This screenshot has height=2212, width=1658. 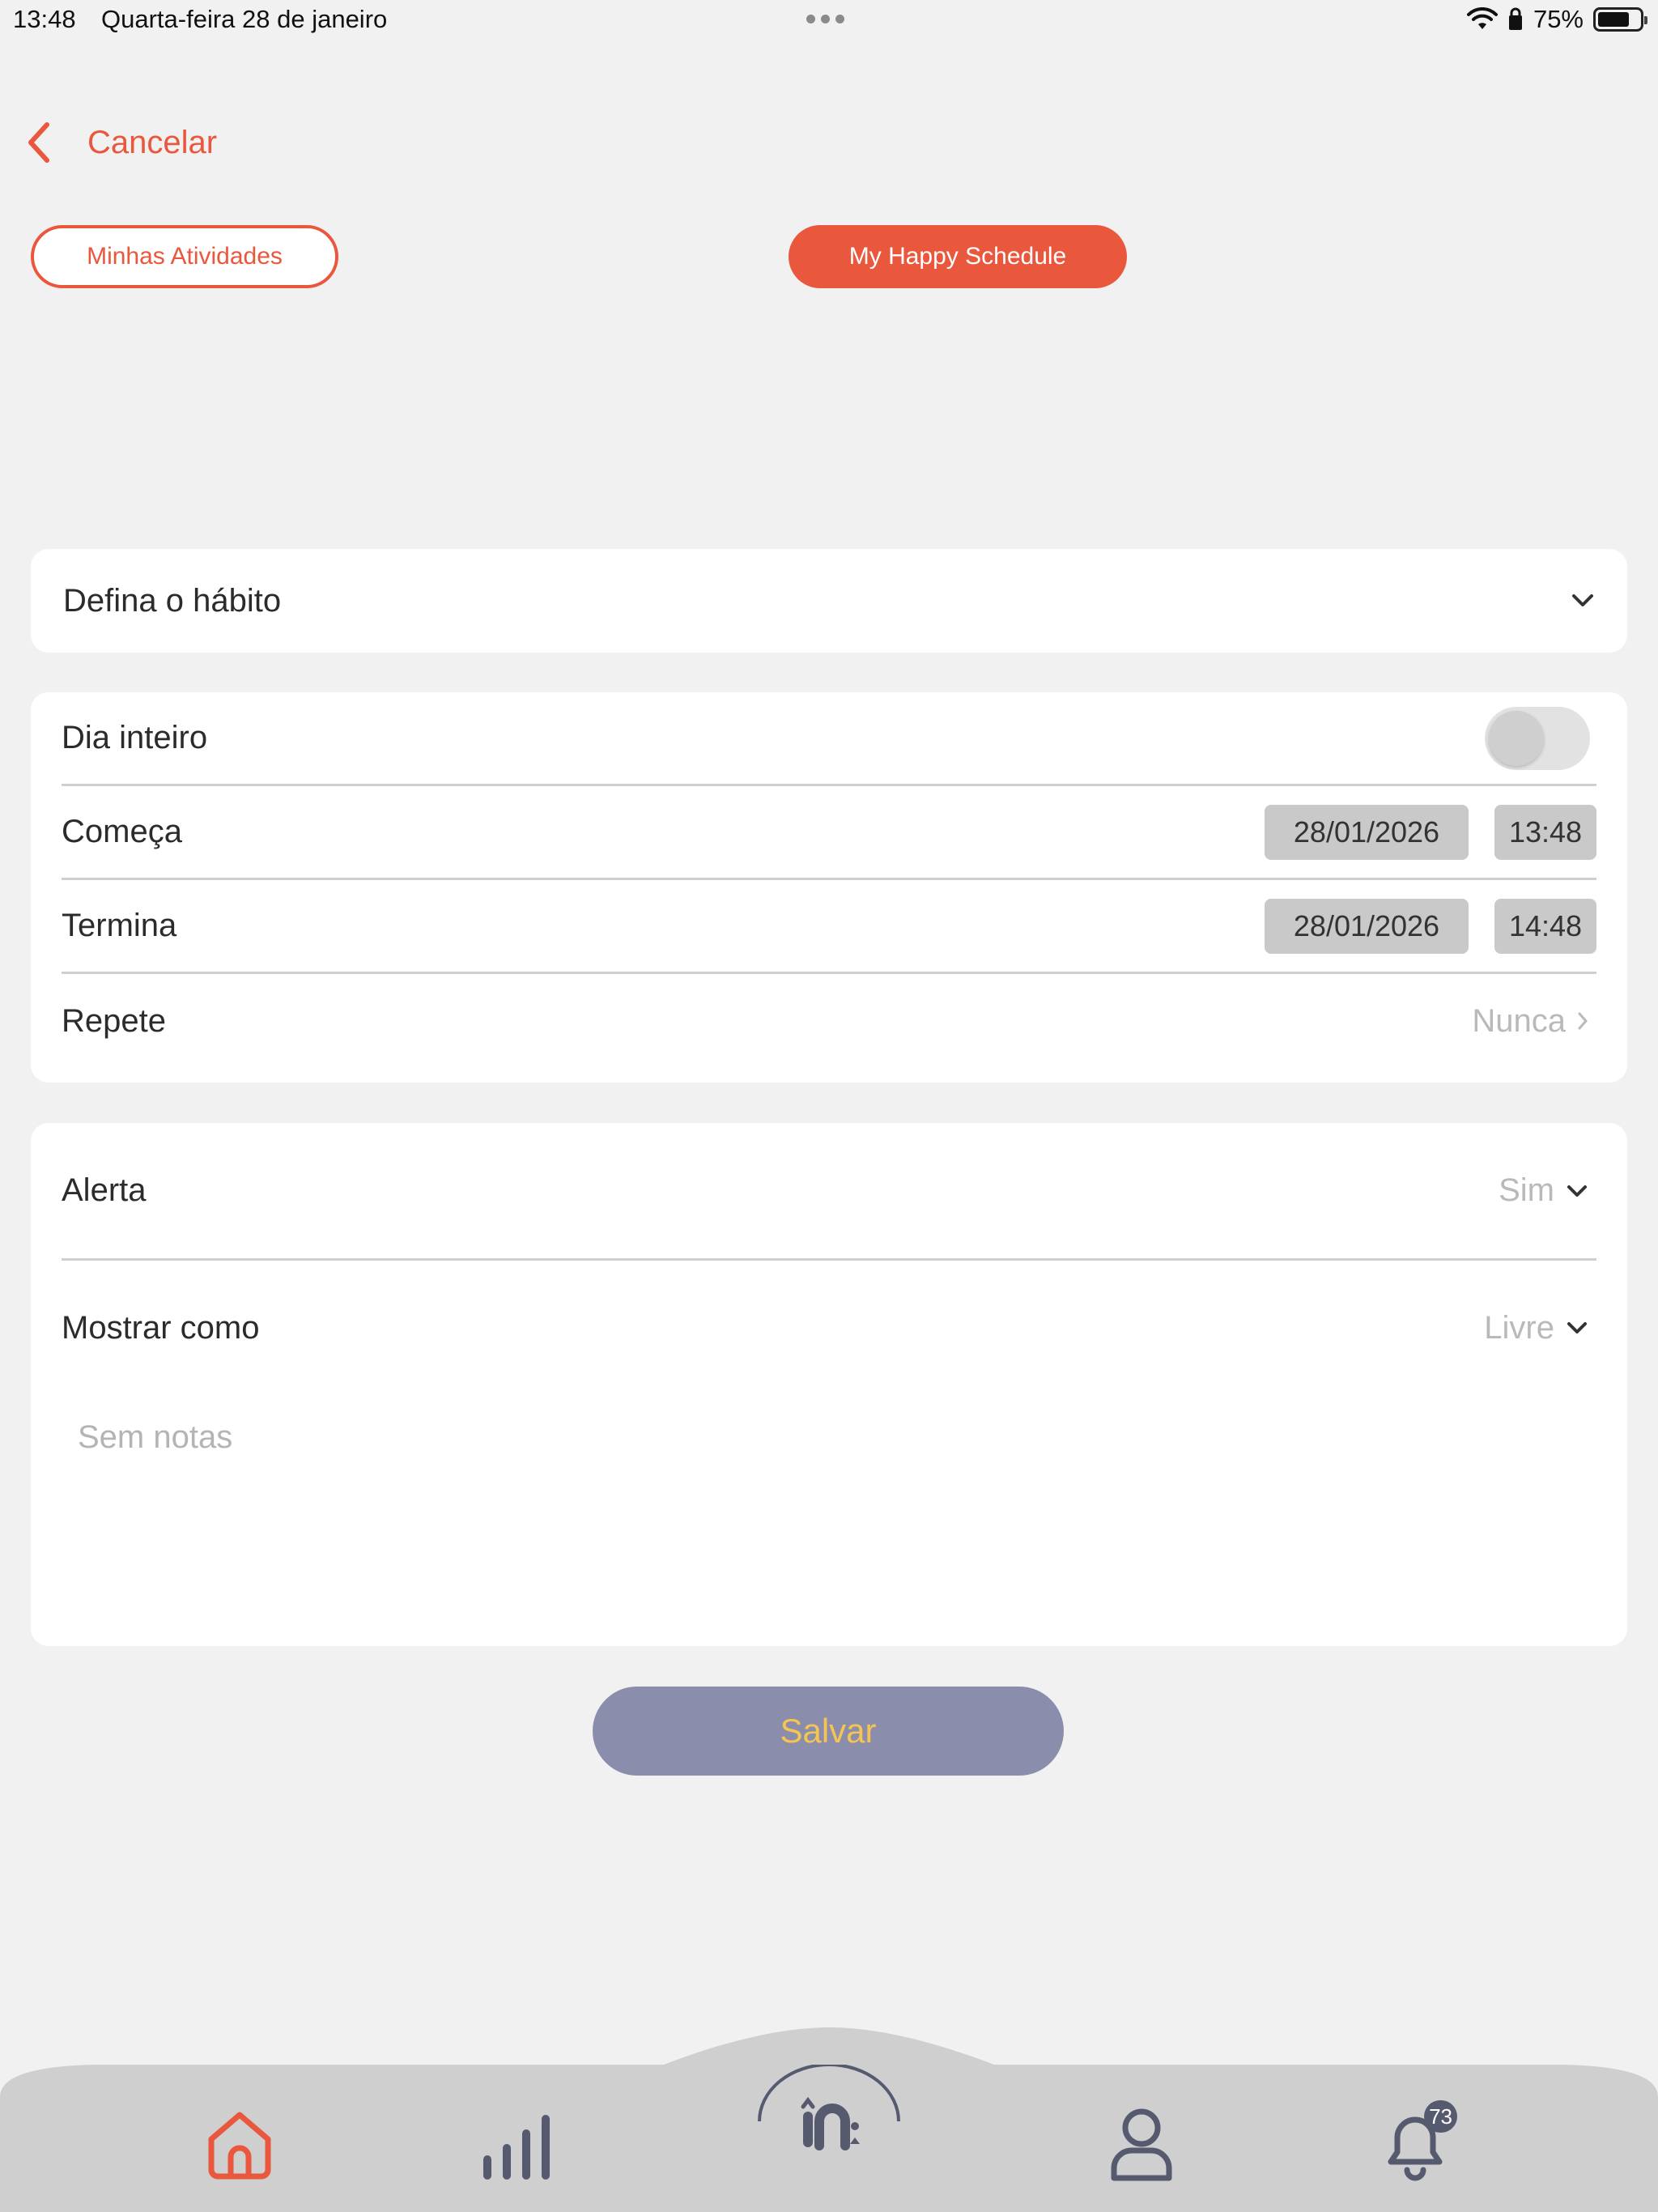 What do you see at coordinates (184, 257) in the screenshot?
I see `tab-my-activities: Minhas Atividades` at bounding box center [184, 257].